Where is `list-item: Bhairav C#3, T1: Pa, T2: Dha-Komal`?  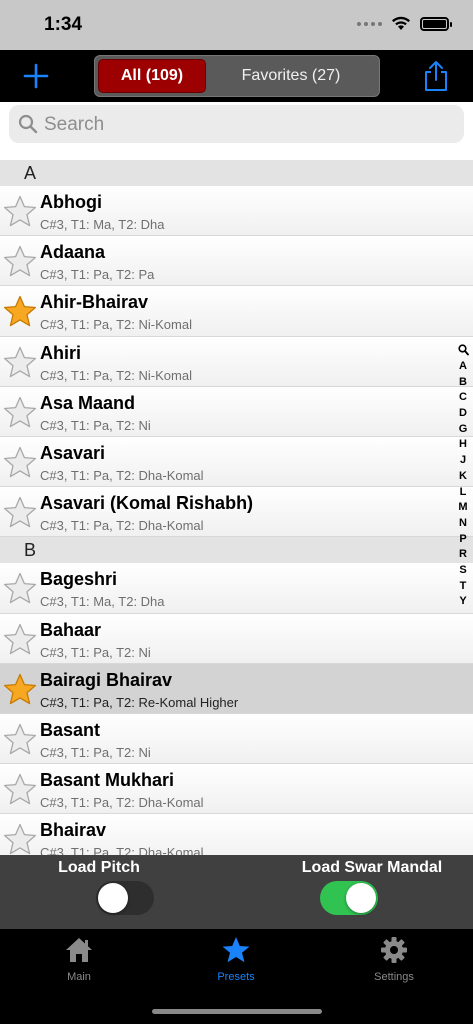
list-item: Bhairav C#3, T1: Pa, T2: Dha-Komal is located at coordinates (236, 834).